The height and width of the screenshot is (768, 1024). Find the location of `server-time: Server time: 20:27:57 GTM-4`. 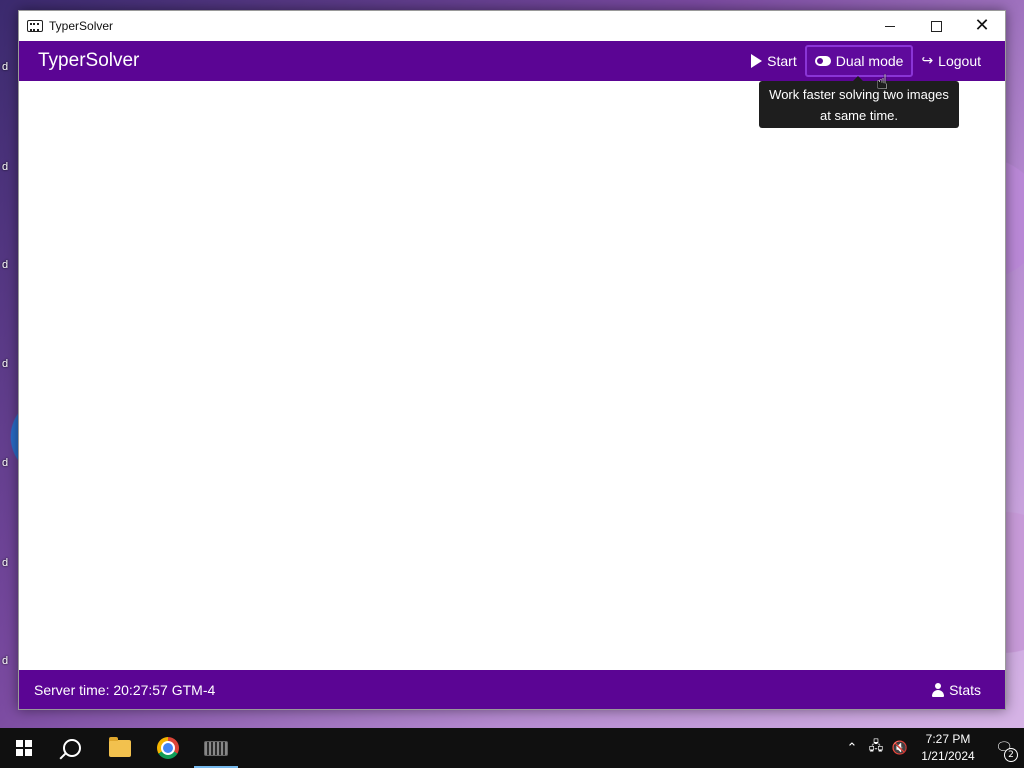

server-time: Server time: 20:27:57 GTM-4 is located at coordinates (125, 689).